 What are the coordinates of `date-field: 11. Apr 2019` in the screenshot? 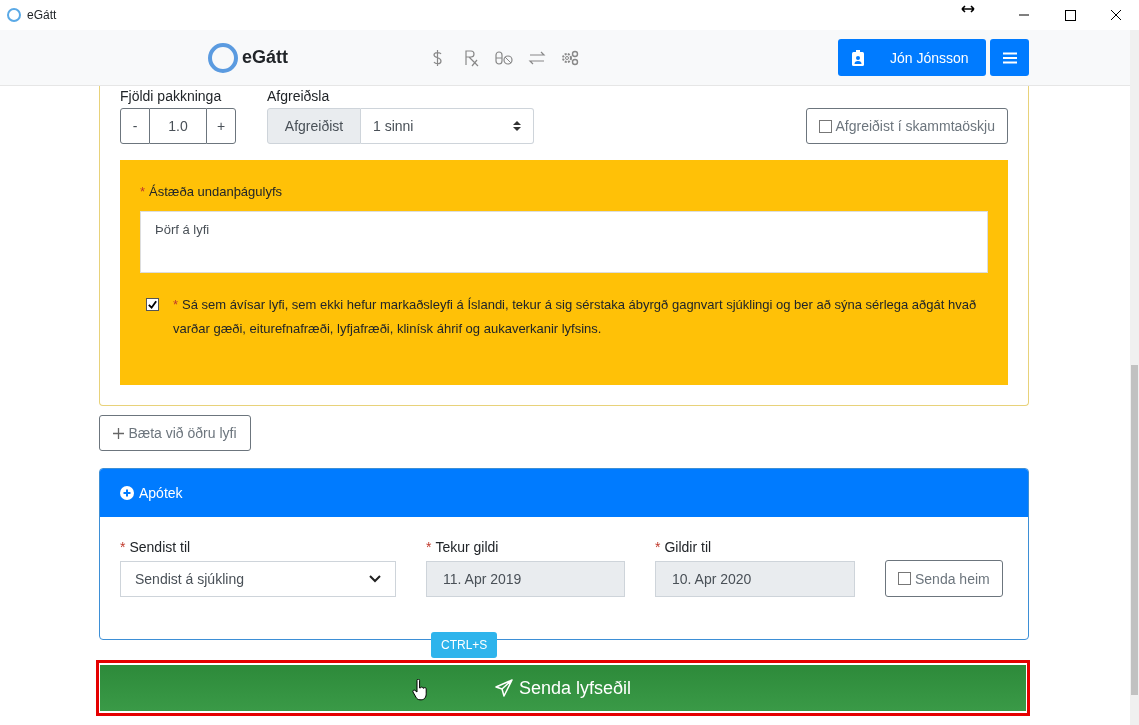 It's located at (525, 579).